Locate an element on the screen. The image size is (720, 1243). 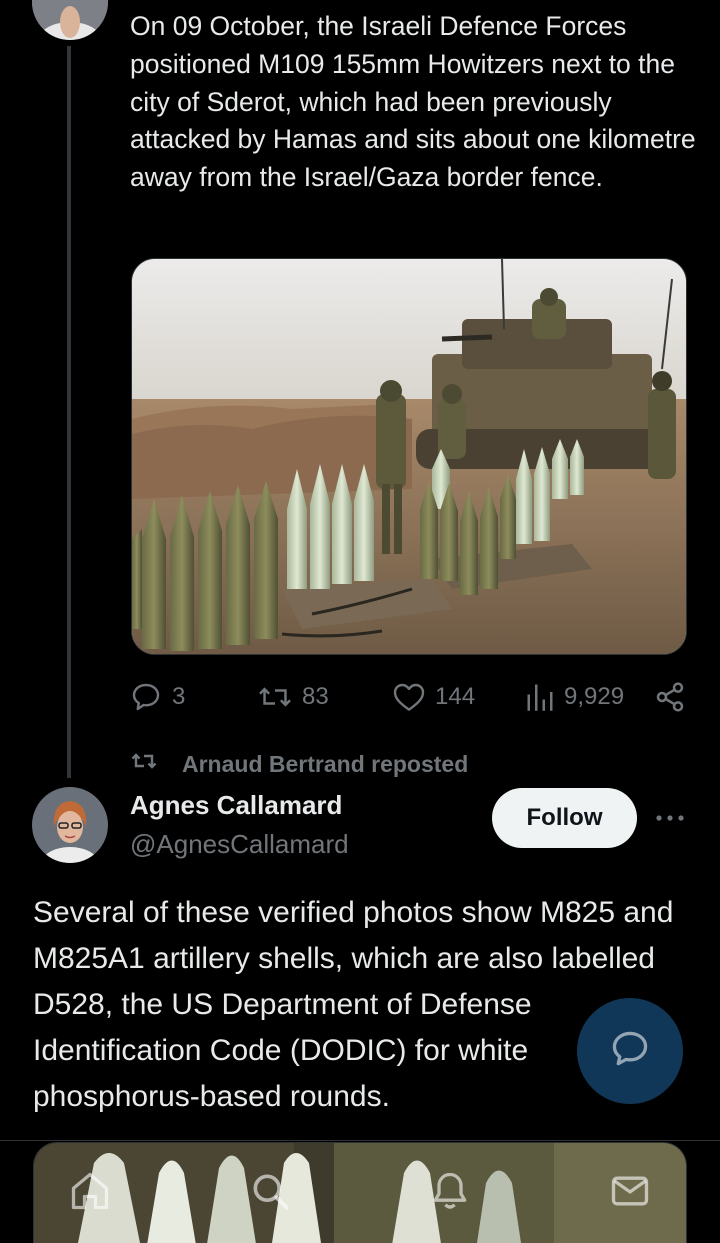
home-icon is located at coordinates (90, 1193).